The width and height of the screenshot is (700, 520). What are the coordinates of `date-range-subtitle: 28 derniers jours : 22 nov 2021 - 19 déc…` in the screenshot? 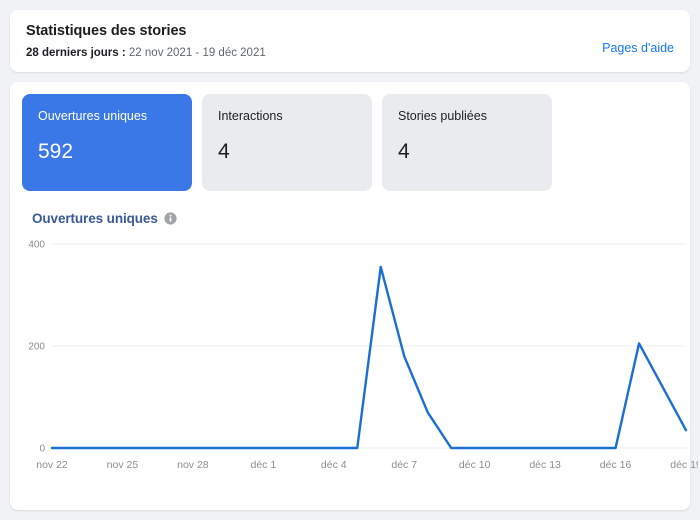 It's located at (350, 53).